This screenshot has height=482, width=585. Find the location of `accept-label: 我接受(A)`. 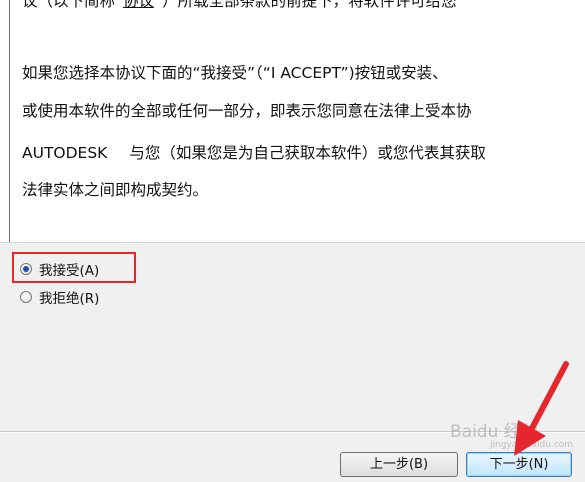

accept-label: 我接受(A) is located at coordinates (69, 269).